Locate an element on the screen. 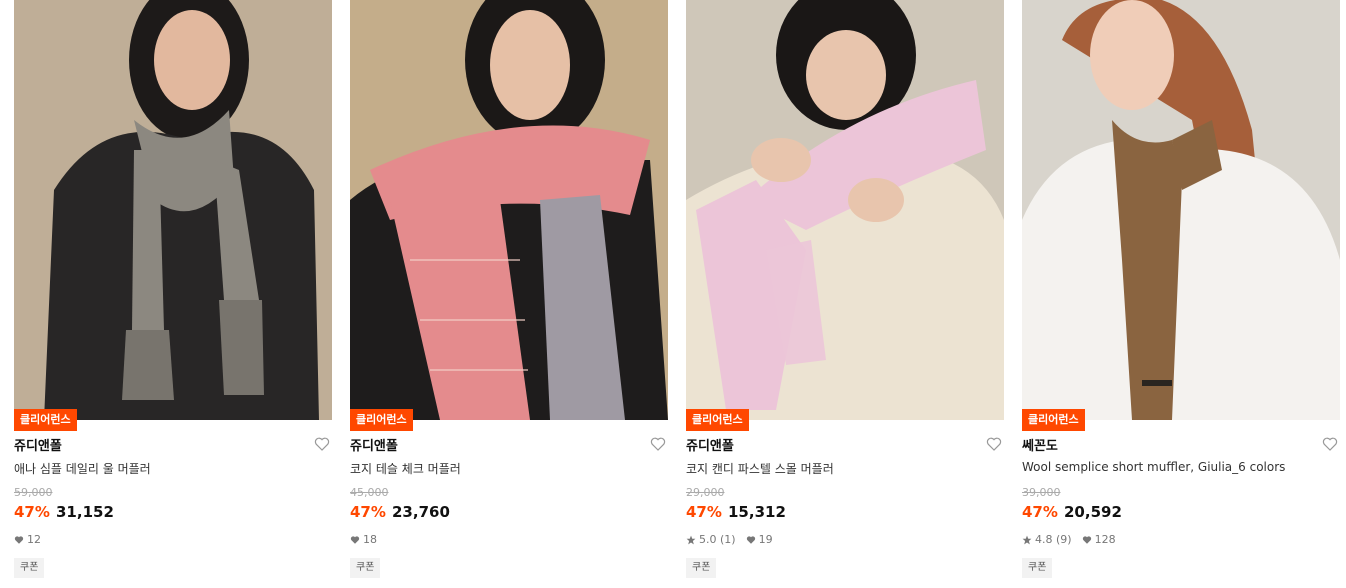  rating-group: 5.0 (1) is located at coordinates (711, 539).